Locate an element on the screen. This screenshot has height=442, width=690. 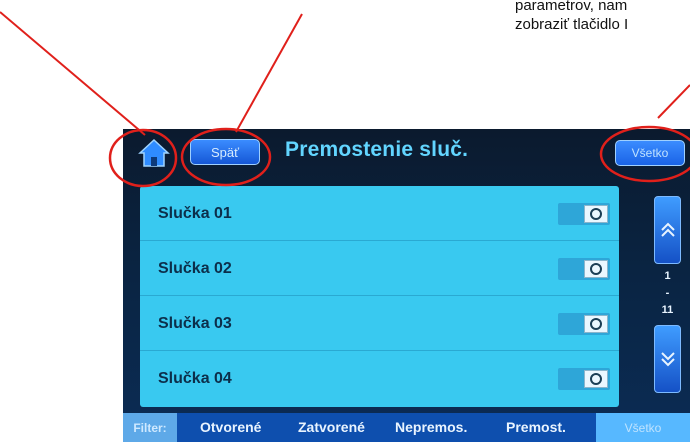
home-icon is located at coordinates (154, 152).